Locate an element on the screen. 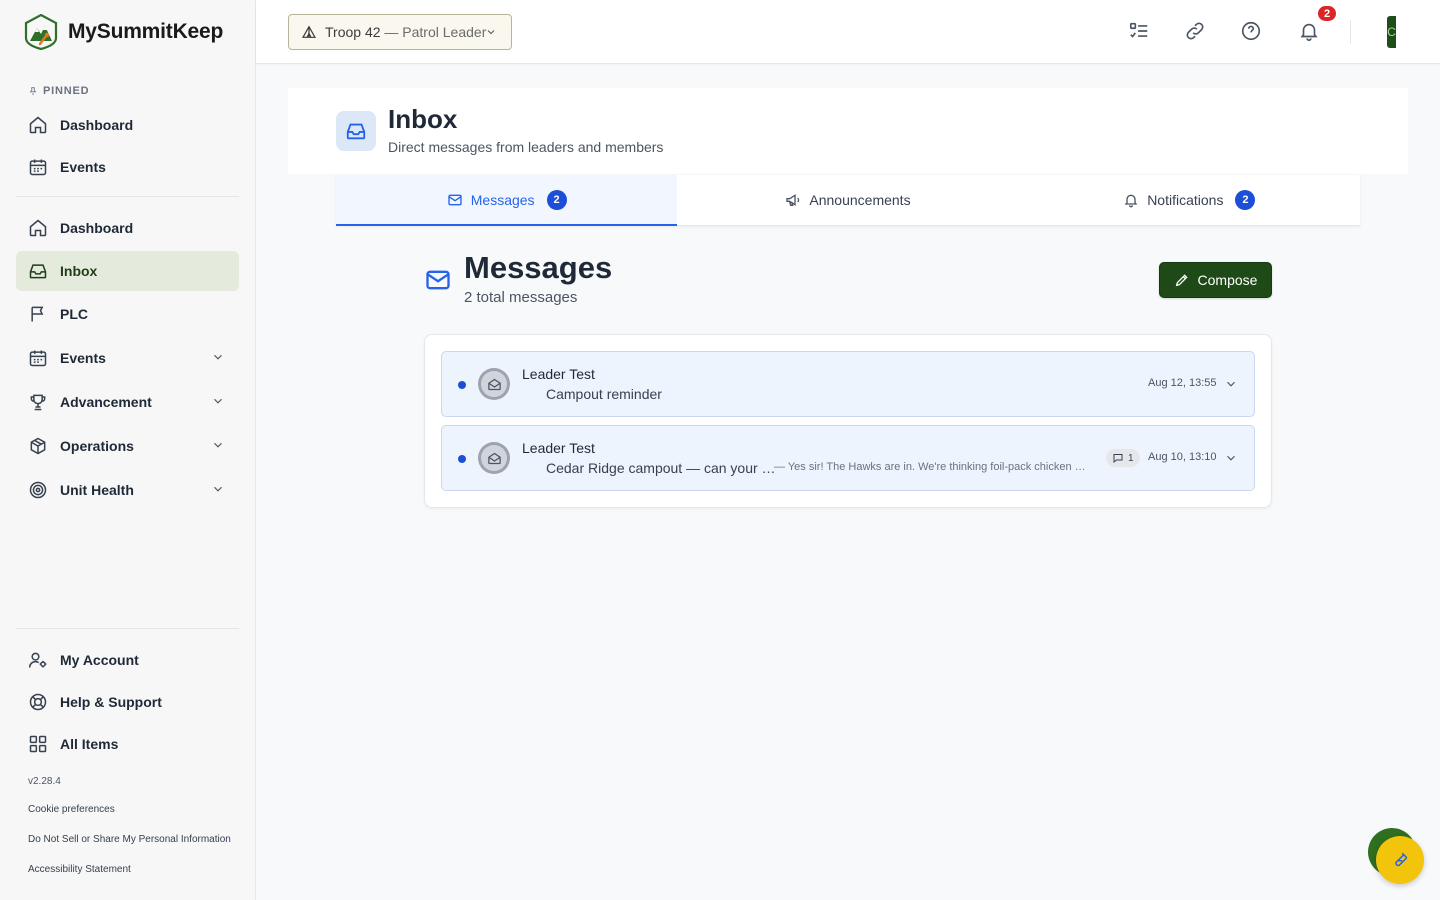  reply-count-chip: 1 is located at coordinates (1123, 458).